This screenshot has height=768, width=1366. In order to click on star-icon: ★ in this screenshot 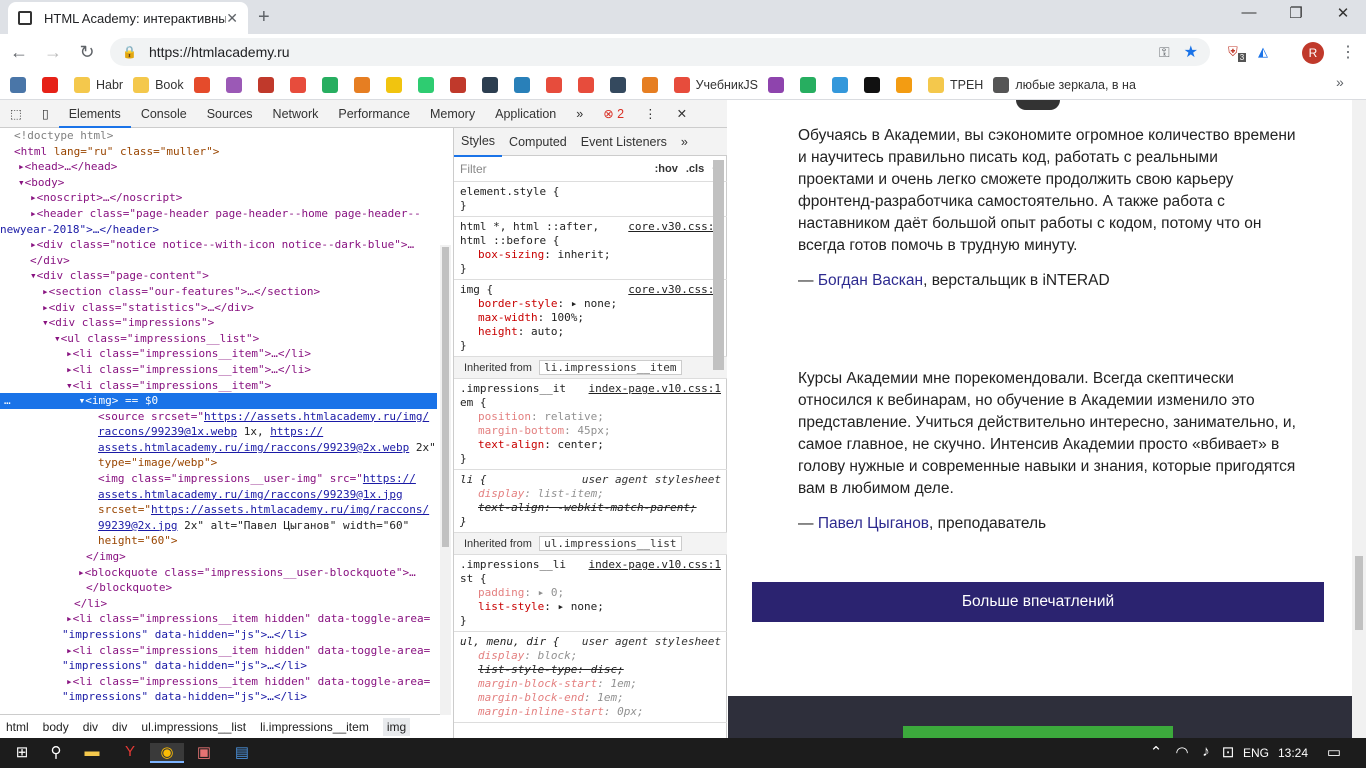, I will do `click(1191, 52)`.